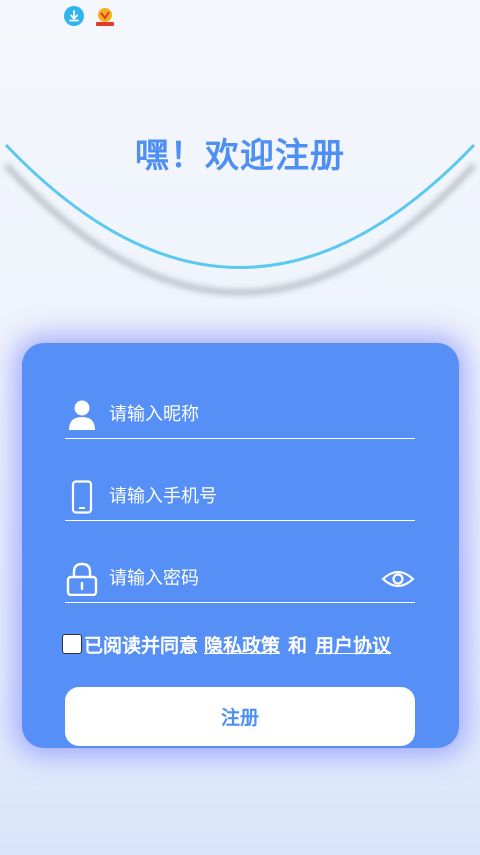 Image resolution: width=480 pixels, height=855 pixels. Describe the element at coordinates (72, 644) in the screenshot. I see `agree-checkbox` at that location.